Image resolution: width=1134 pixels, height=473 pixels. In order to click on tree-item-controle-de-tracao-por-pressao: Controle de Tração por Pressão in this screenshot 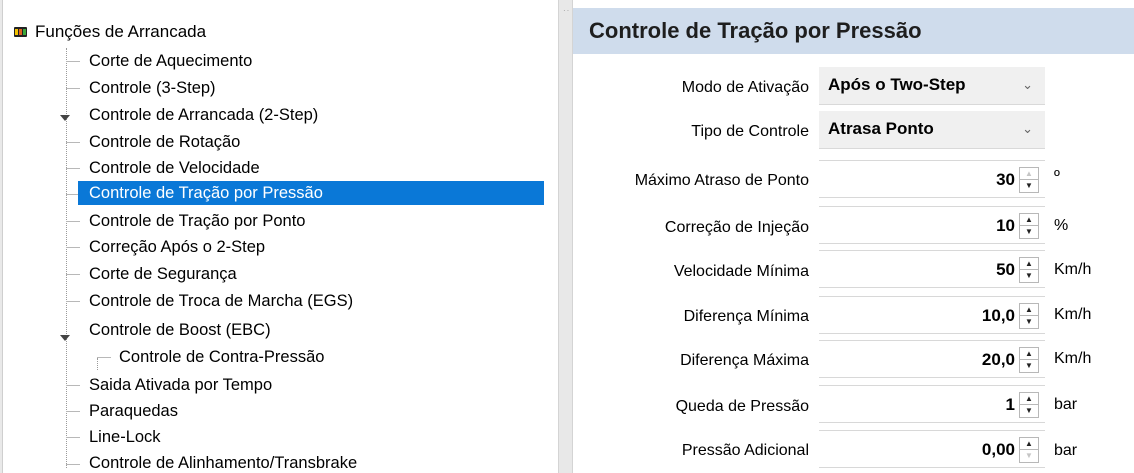, I will do `click(311, 193)`.